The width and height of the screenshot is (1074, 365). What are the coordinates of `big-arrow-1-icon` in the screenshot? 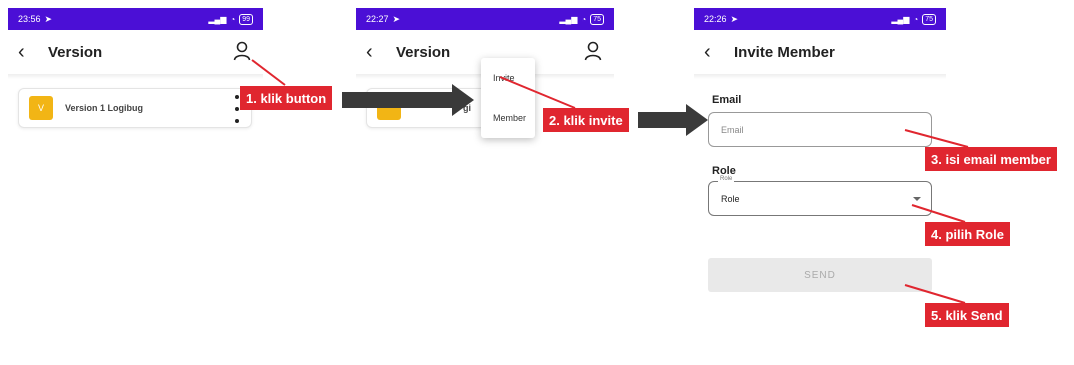 It's located at (408, 100).